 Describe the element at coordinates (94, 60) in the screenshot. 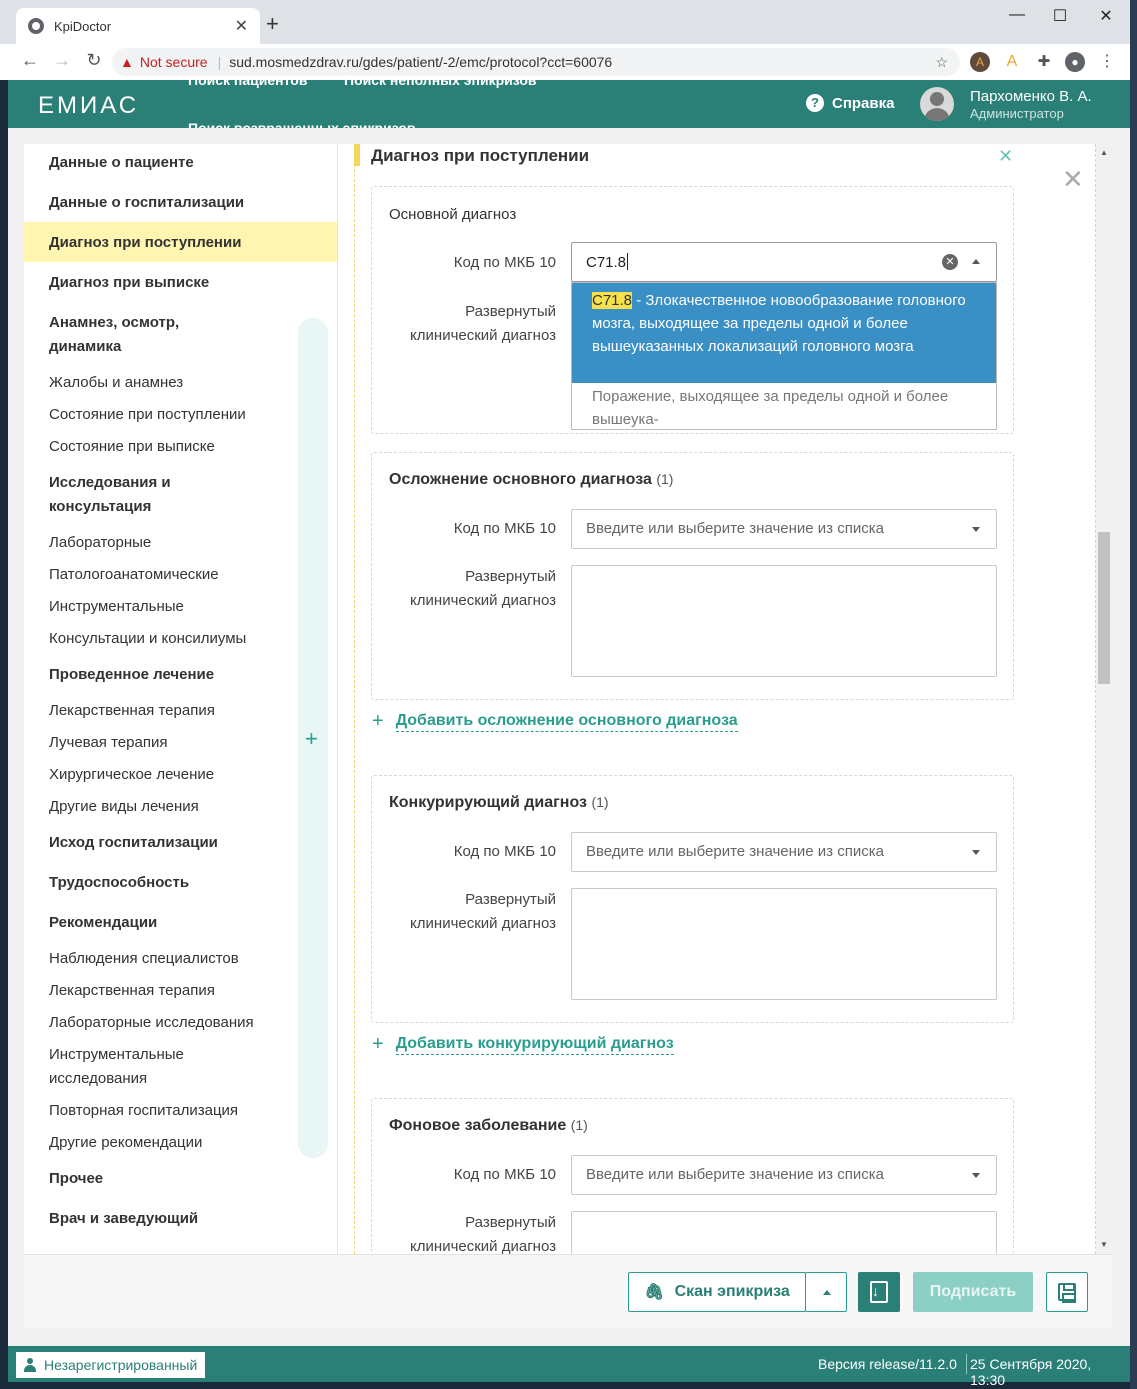

I see `reload-icon: ↻` at that location.